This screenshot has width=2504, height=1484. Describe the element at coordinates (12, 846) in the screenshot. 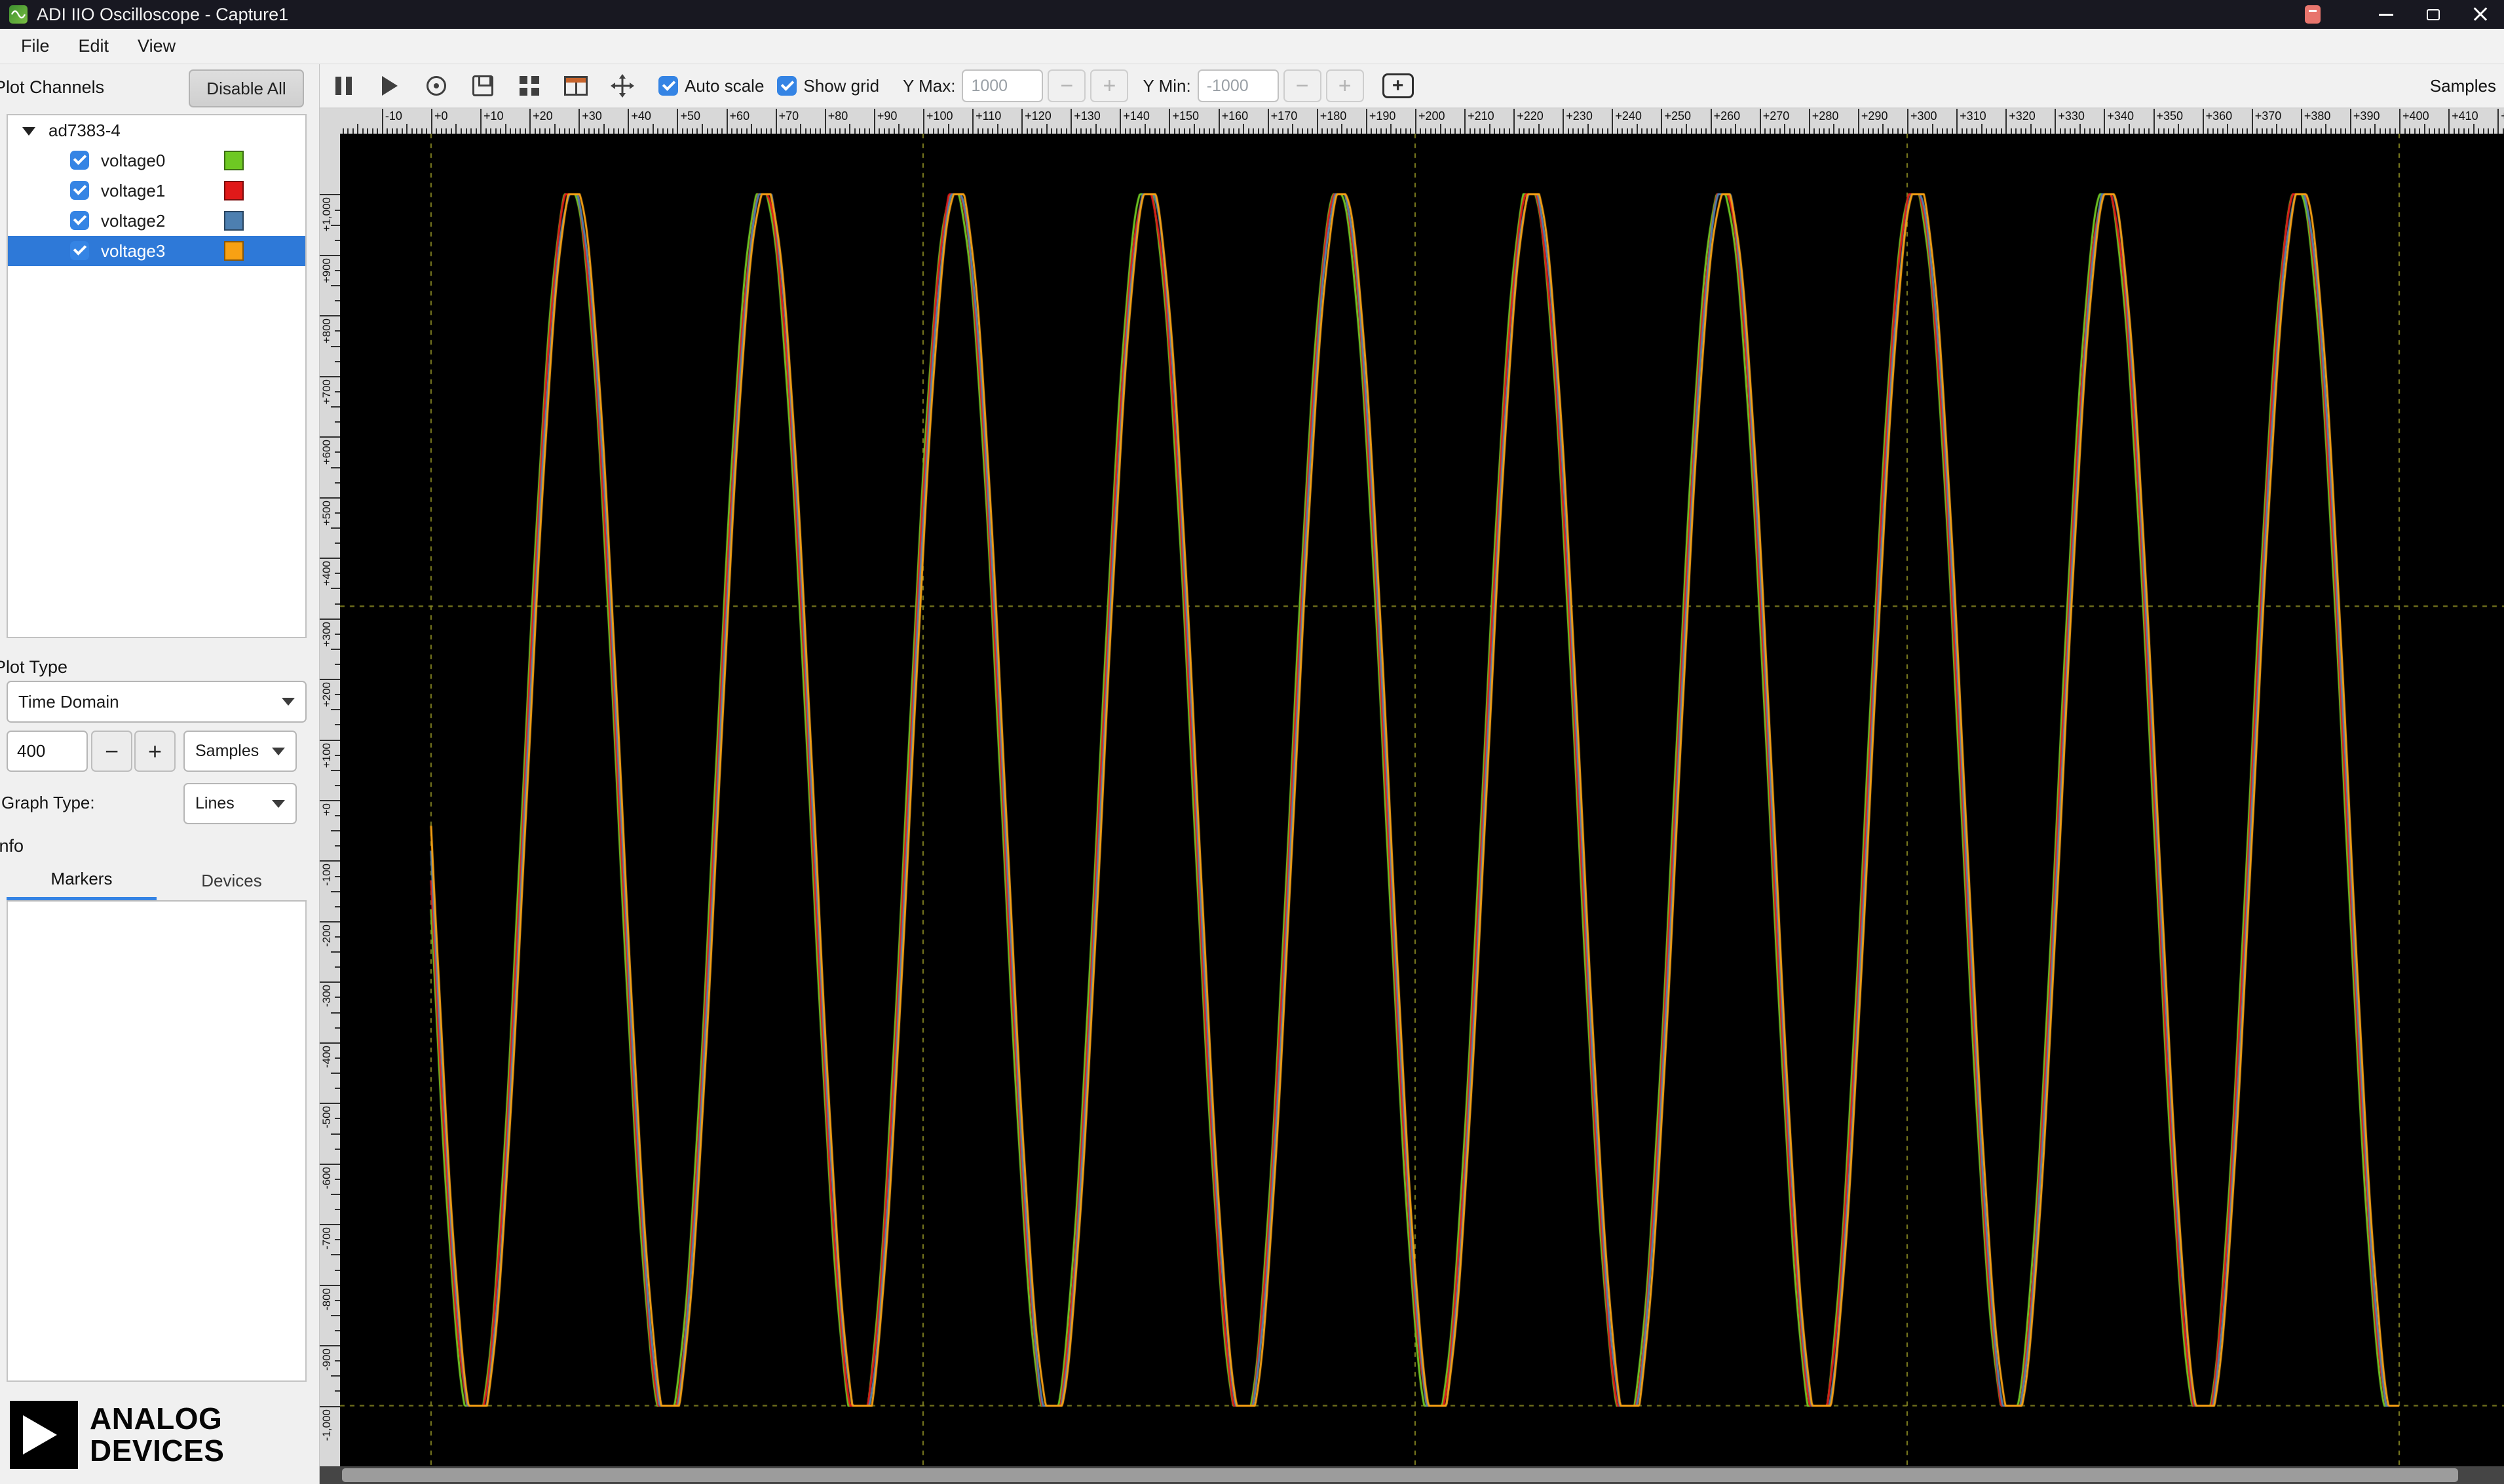

I see `info-label: Info` at that location.